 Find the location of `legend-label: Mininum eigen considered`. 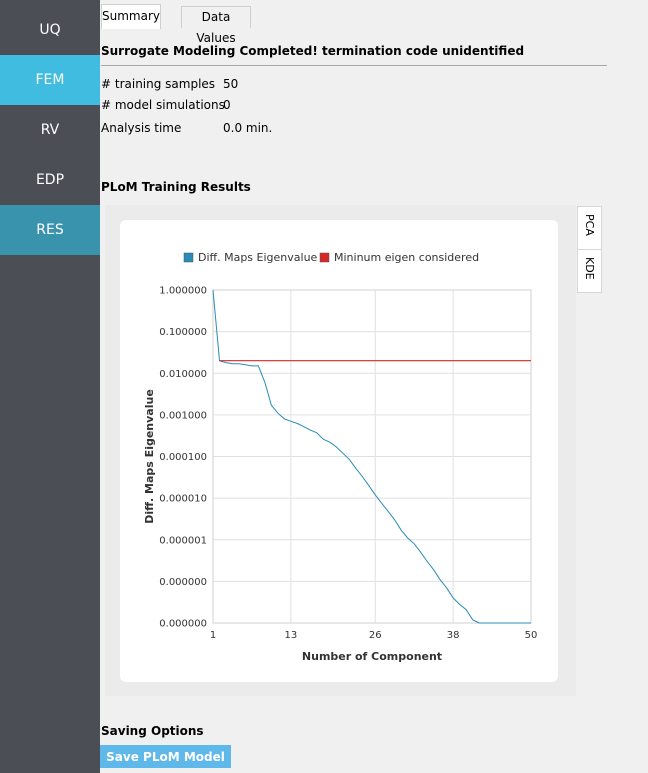

legend-label: Mininum eigen considered is located at coordinates (406, 257).